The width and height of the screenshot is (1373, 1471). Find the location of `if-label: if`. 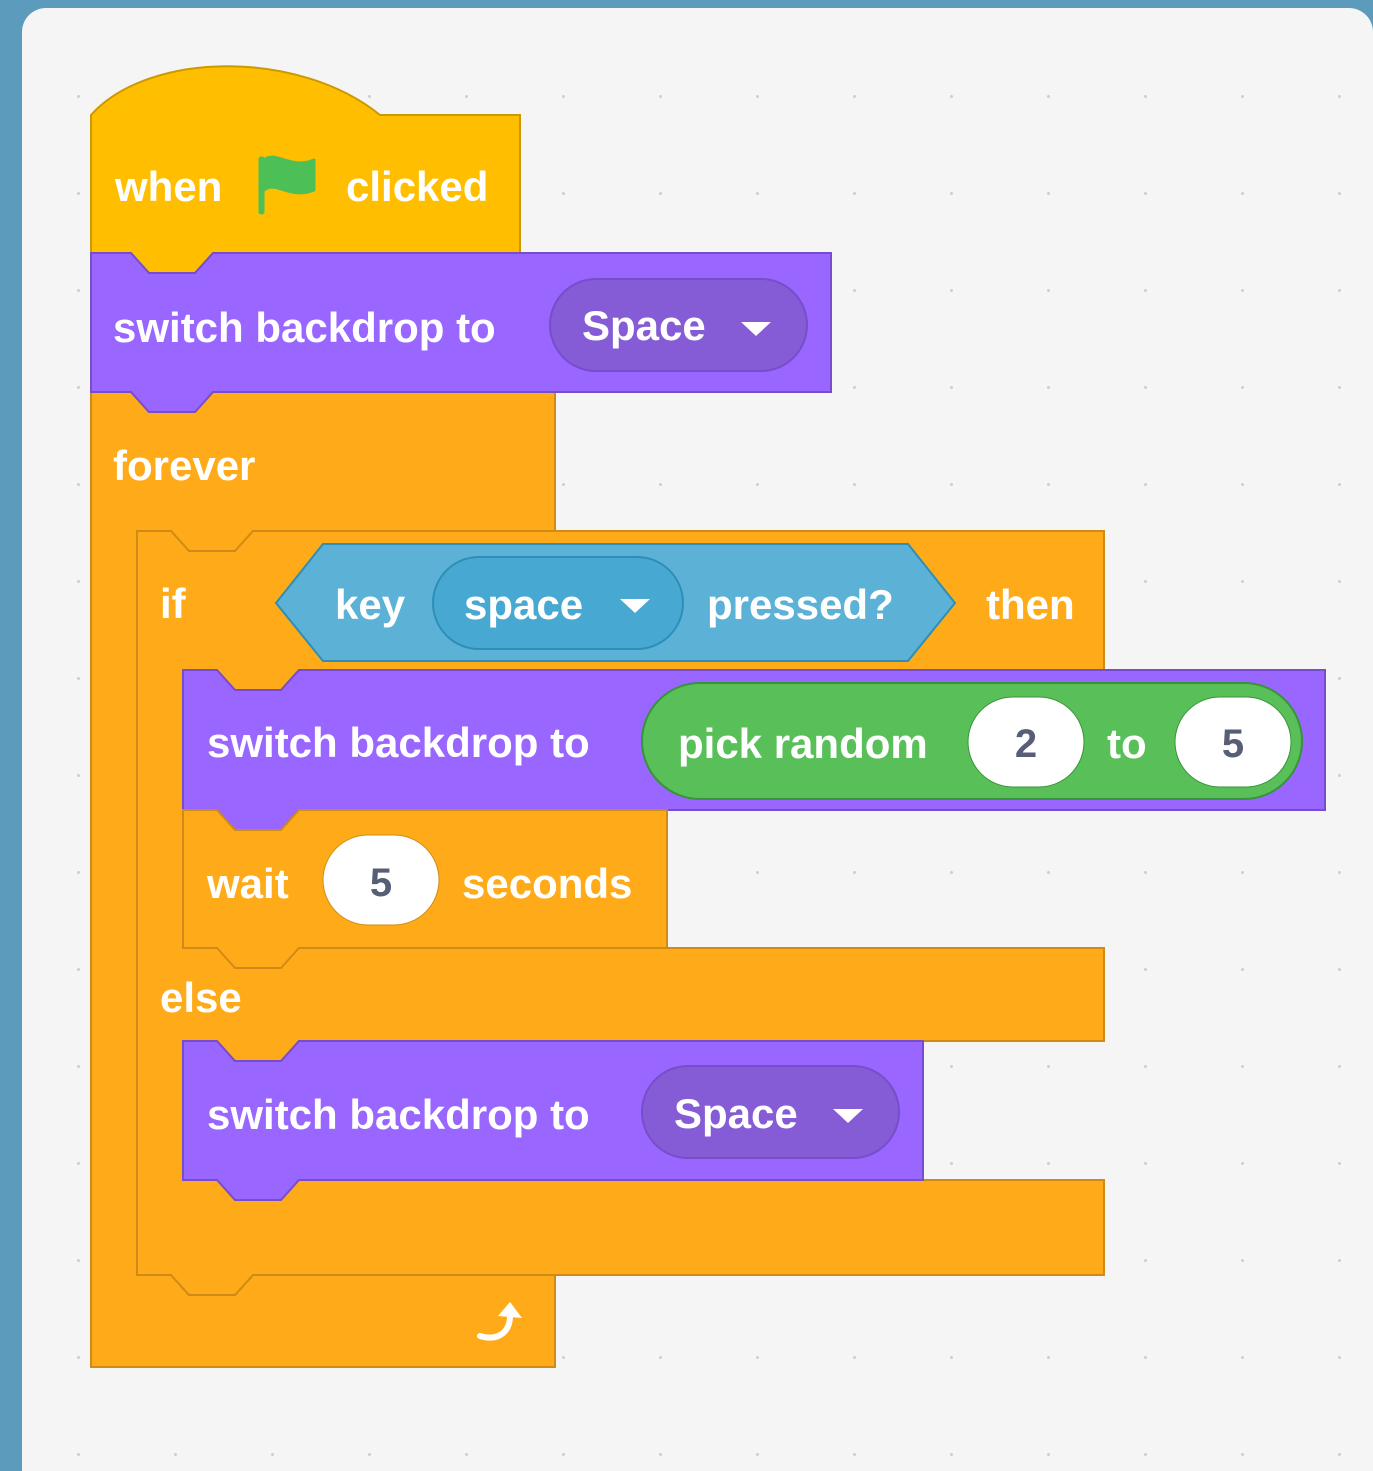

if-label: if is located at coordinates (173, 603).